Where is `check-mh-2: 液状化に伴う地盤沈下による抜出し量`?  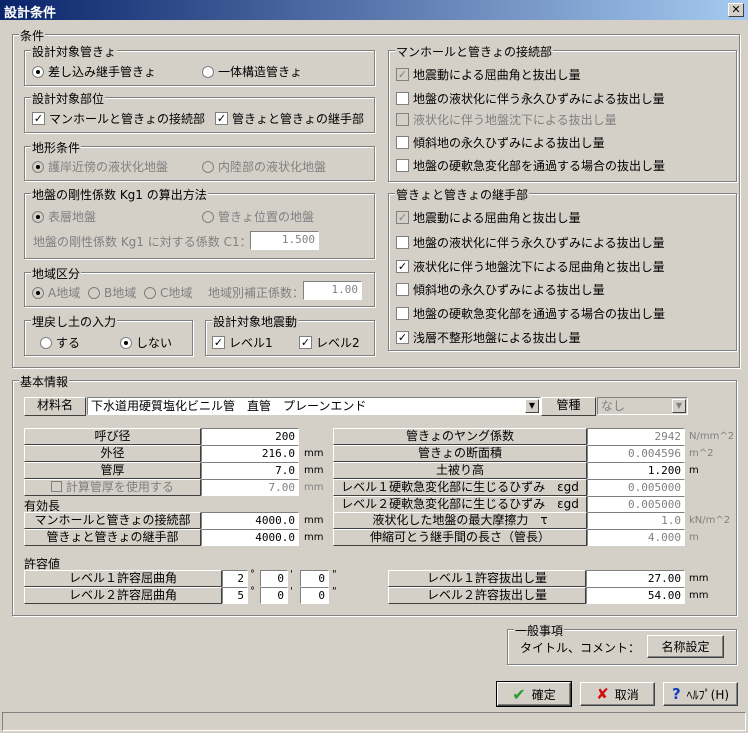
check-mh-2: 液状化に伴う地盤沈下による抜出し量 is located at coordinates (506, 119).